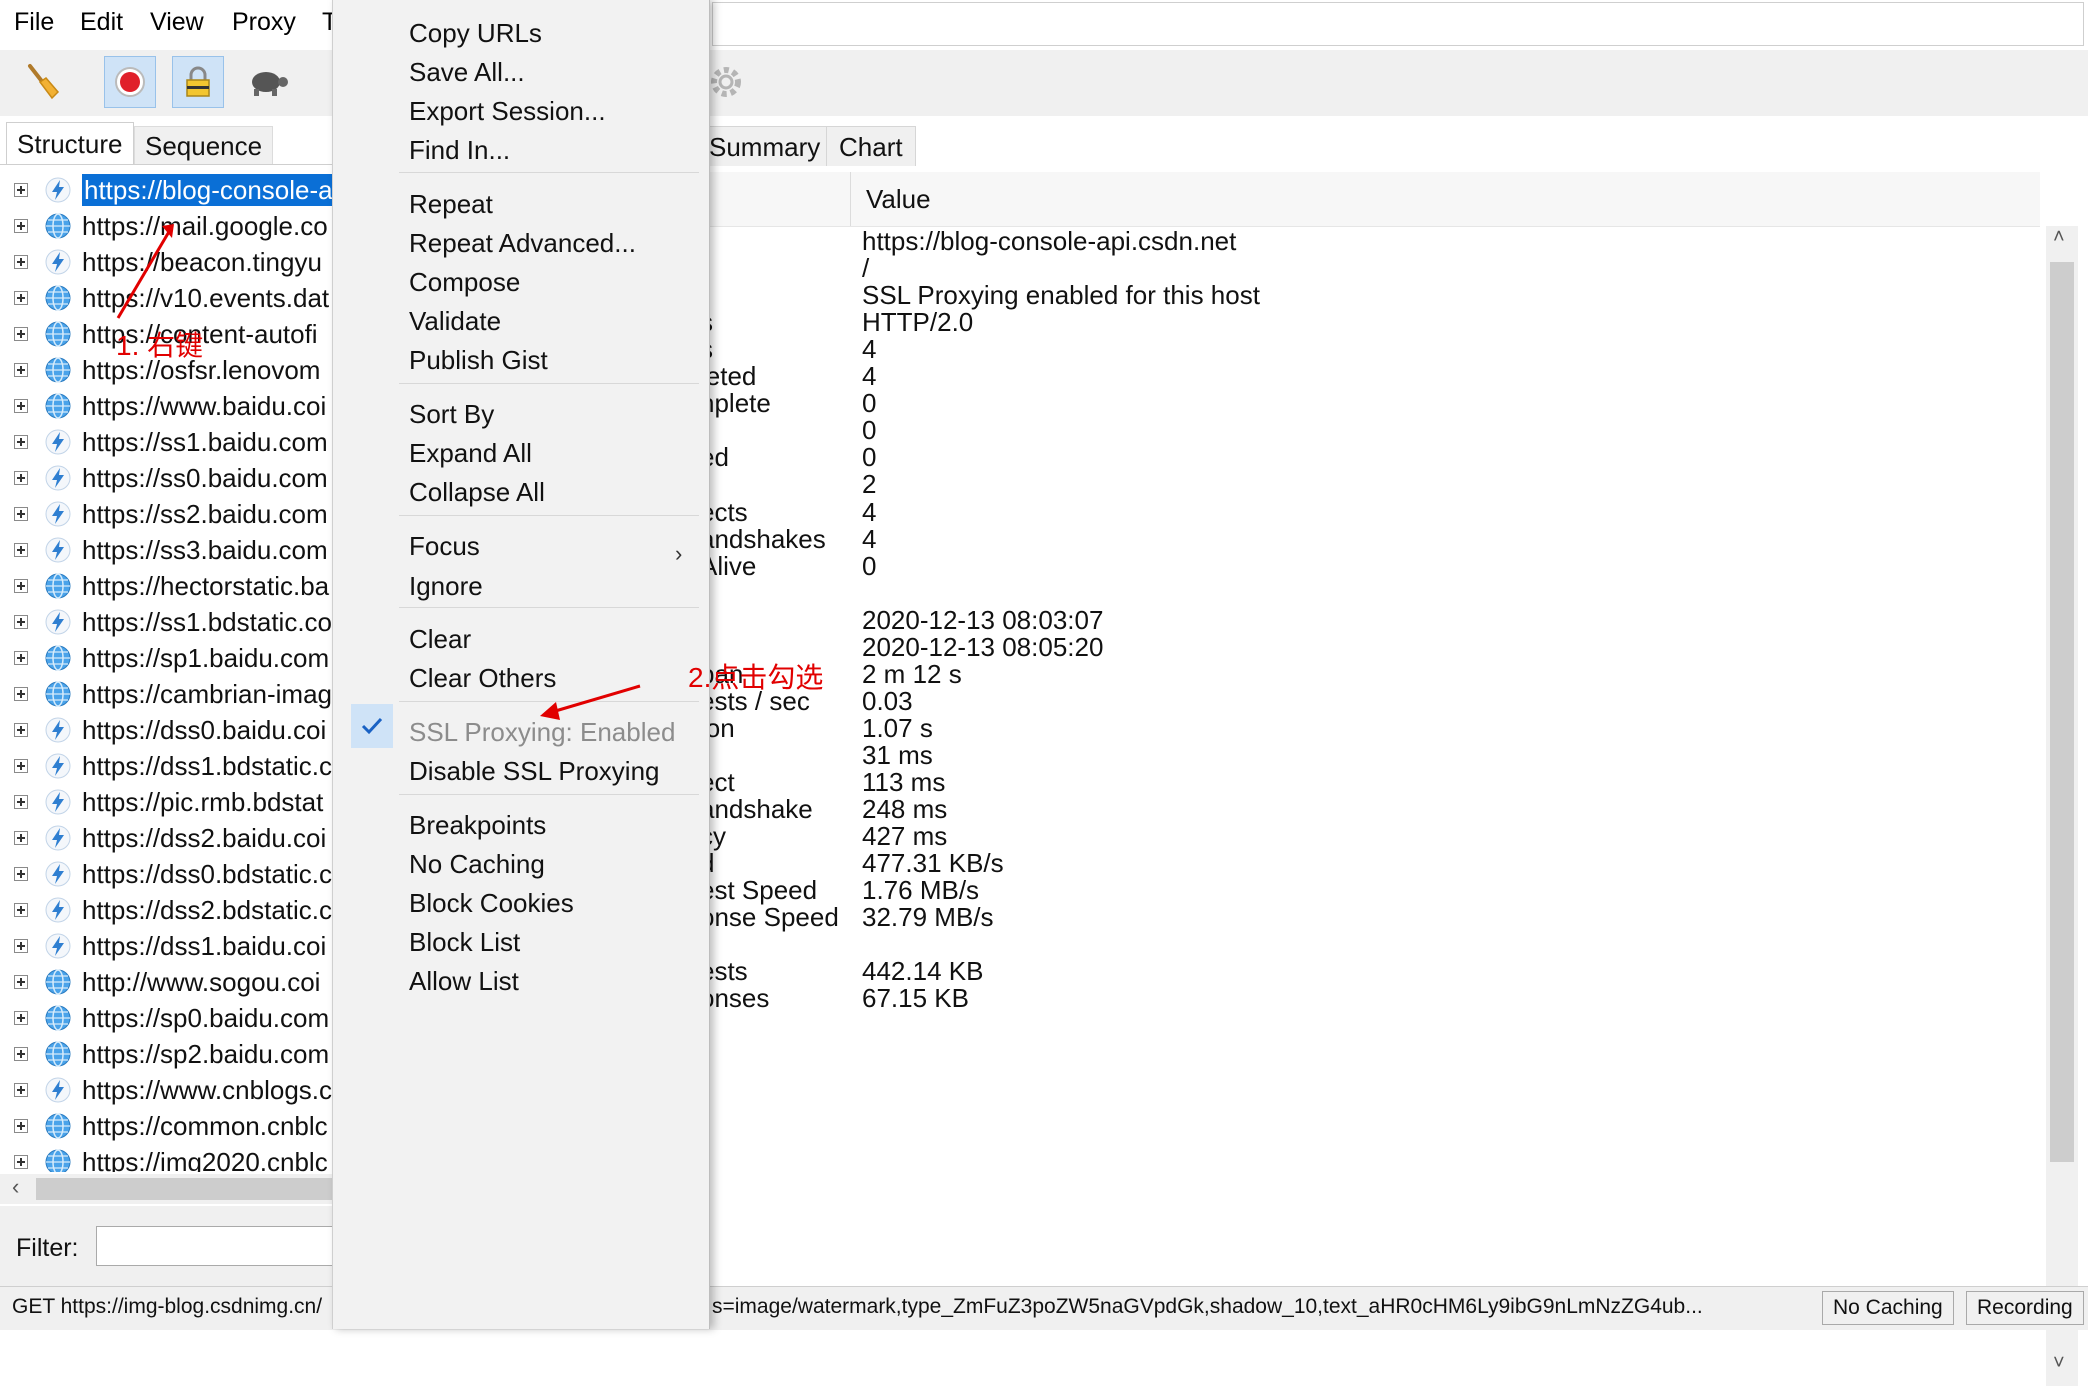  Describe the element at coordinates (2059, 1363) in the screenshot. I see `scroll-down-icon: ˅` at that location.